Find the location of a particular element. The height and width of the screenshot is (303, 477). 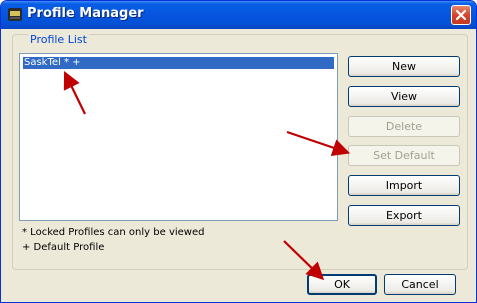

annotation-arrow-ok is located at coordinates (304, 260).